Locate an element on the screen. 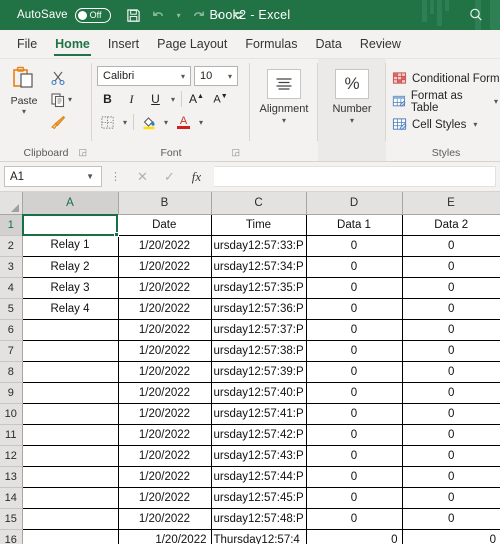 Image resolution: width=500 pixels, height=544 pixels. row-header-1: 1 is located at coordinates (11, 225).